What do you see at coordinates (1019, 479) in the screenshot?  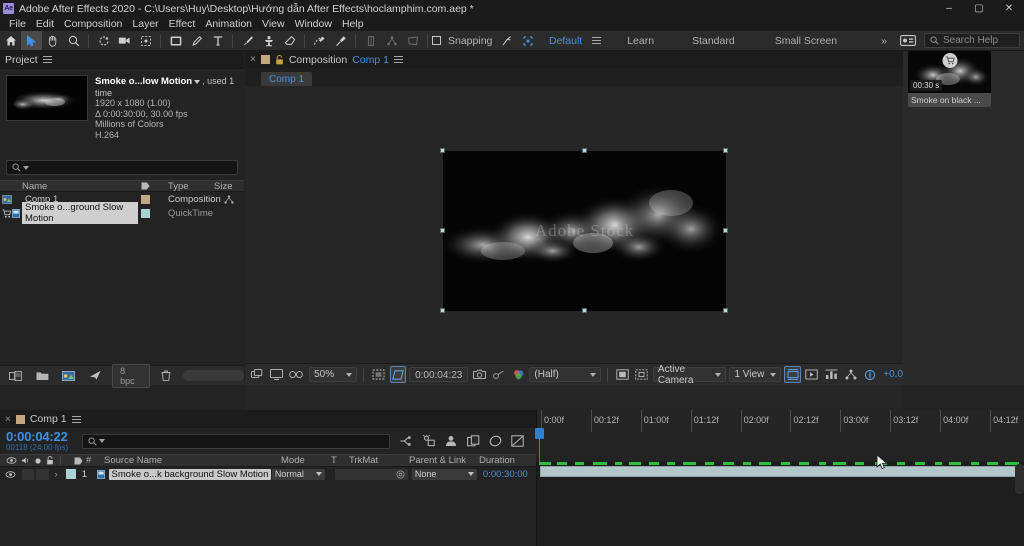 I see `timeline-vertical-scrollbar` at bounding box center [1019, 479].